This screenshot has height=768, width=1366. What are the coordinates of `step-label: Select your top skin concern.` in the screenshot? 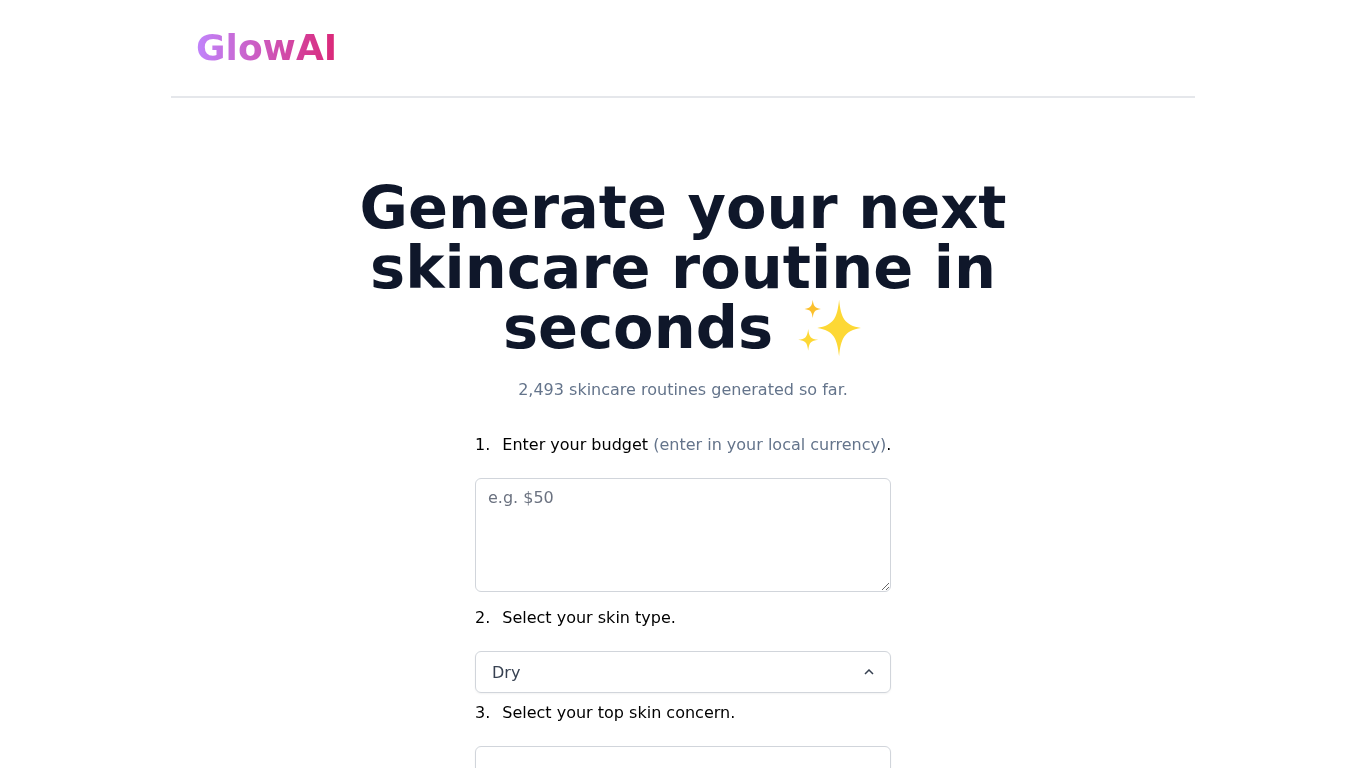 It's located at (619, 713).